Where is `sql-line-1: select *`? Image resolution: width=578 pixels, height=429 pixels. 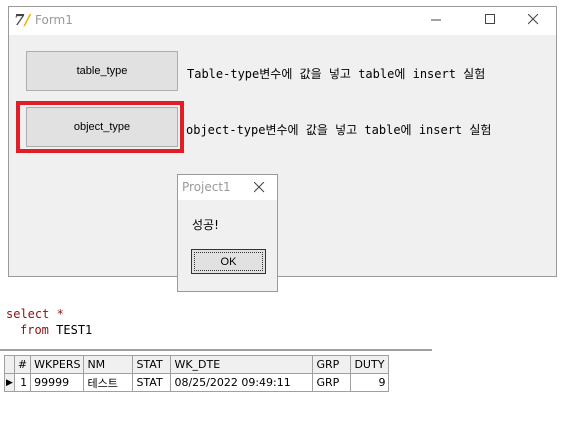 sql-line-1: select * is located at coordinates (35, 314).